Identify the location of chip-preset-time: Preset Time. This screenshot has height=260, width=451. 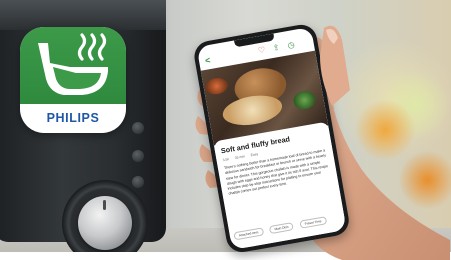
(313, 222).